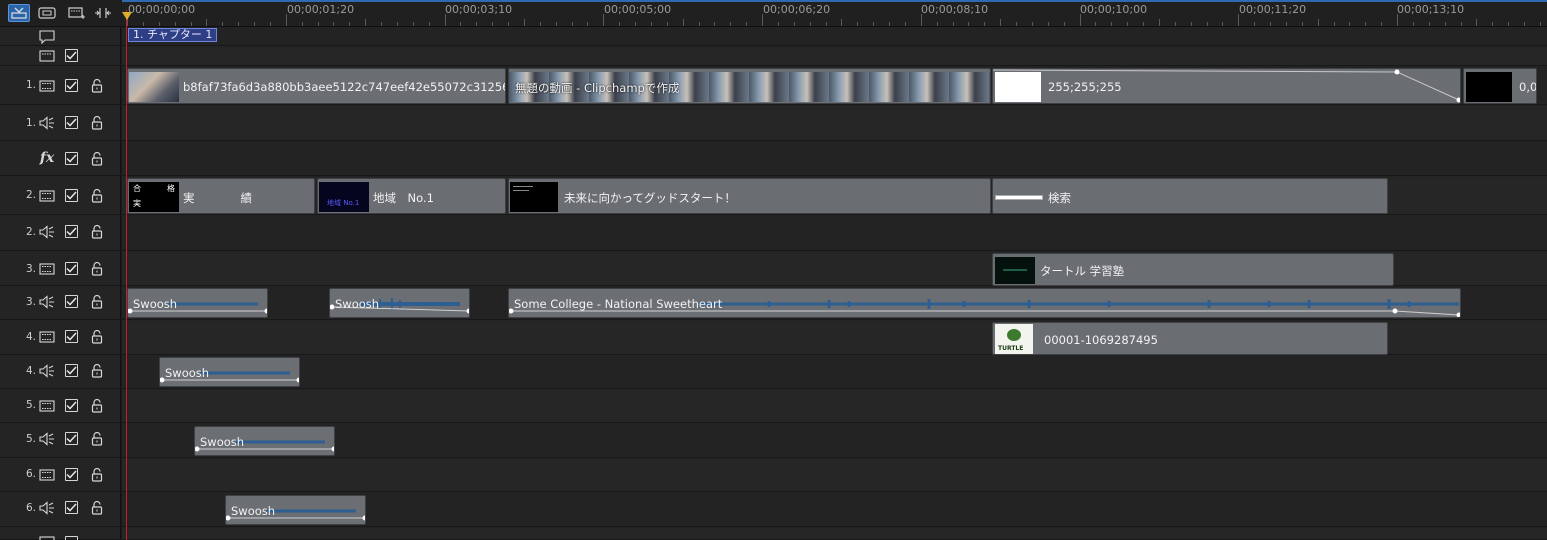  Describe the element at coordinates (638, 9) in the screenshot. I see `ruler-timecode: 00;00;05;00` at that location.